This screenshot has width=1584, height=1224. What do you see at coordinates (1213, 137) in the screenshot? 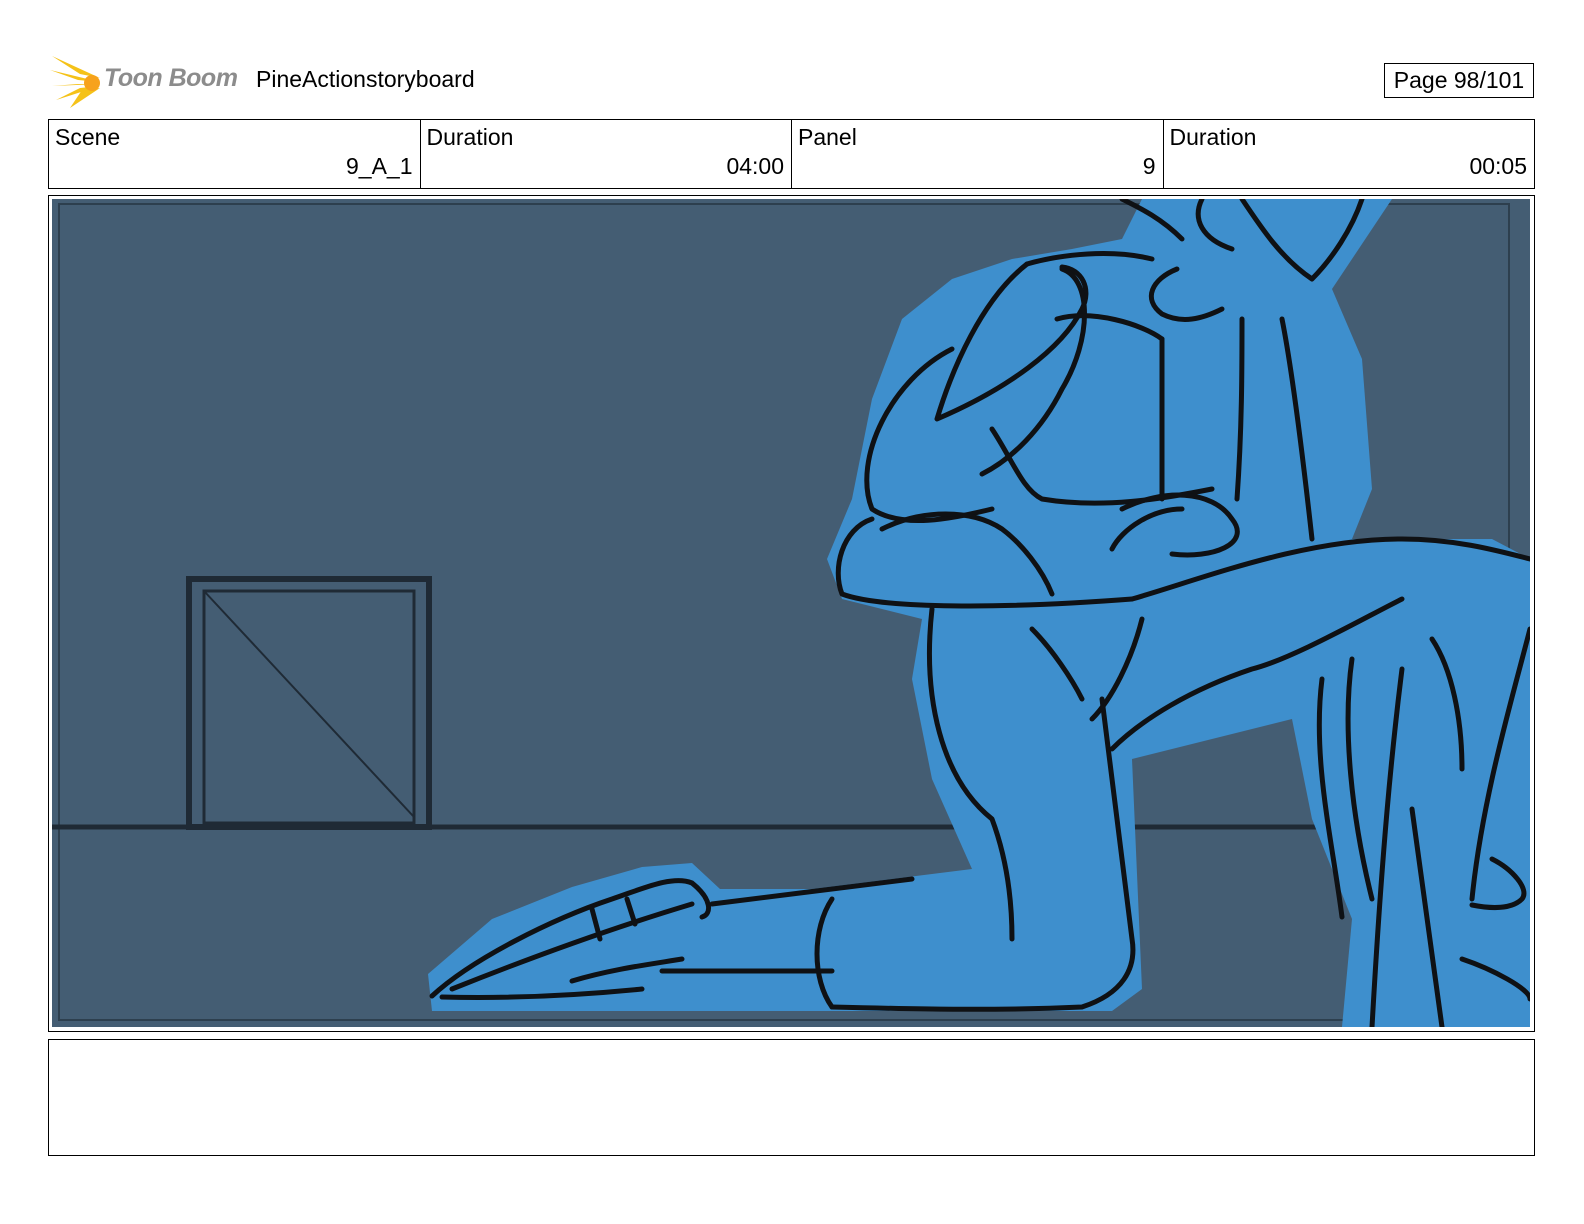
I see `panel-duration-label: Duration` at bounding box center [1213, 137].